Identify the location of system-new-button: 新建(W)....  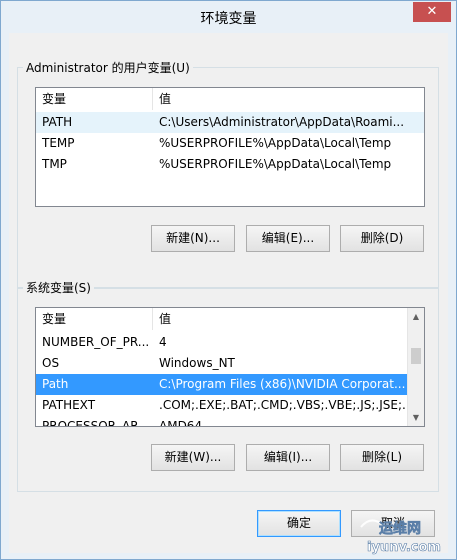
(193, 457).